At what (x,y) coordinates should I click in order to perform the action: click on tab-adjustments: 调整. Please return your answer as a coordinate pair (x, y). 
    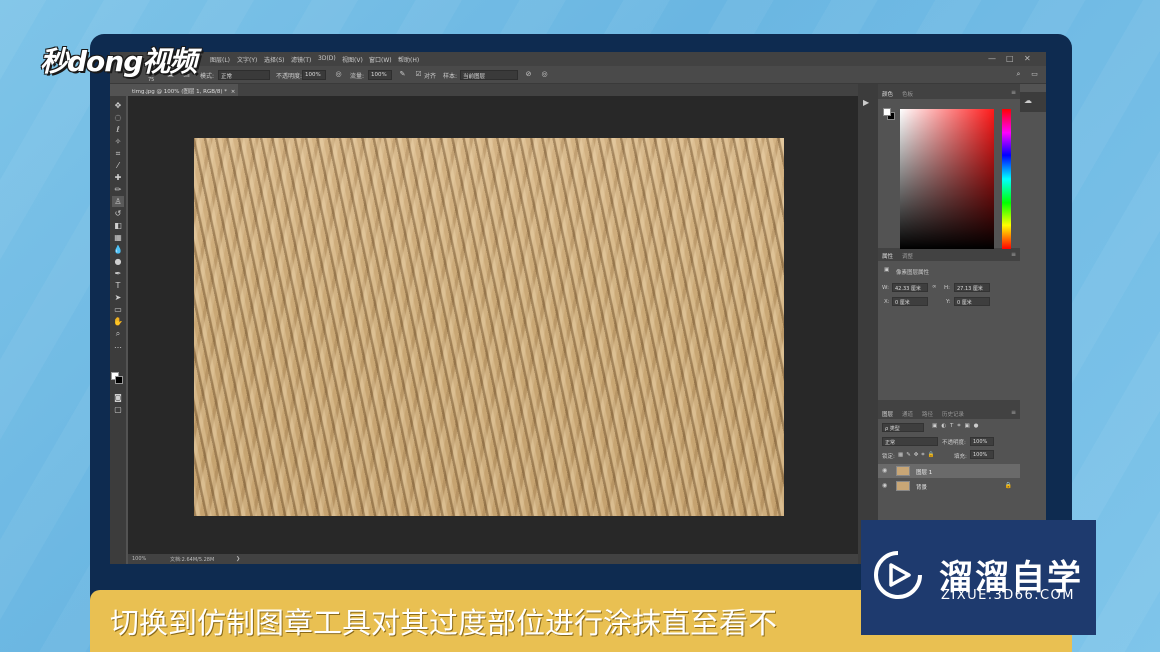
    Looking at the image, I should click on (907, 256).